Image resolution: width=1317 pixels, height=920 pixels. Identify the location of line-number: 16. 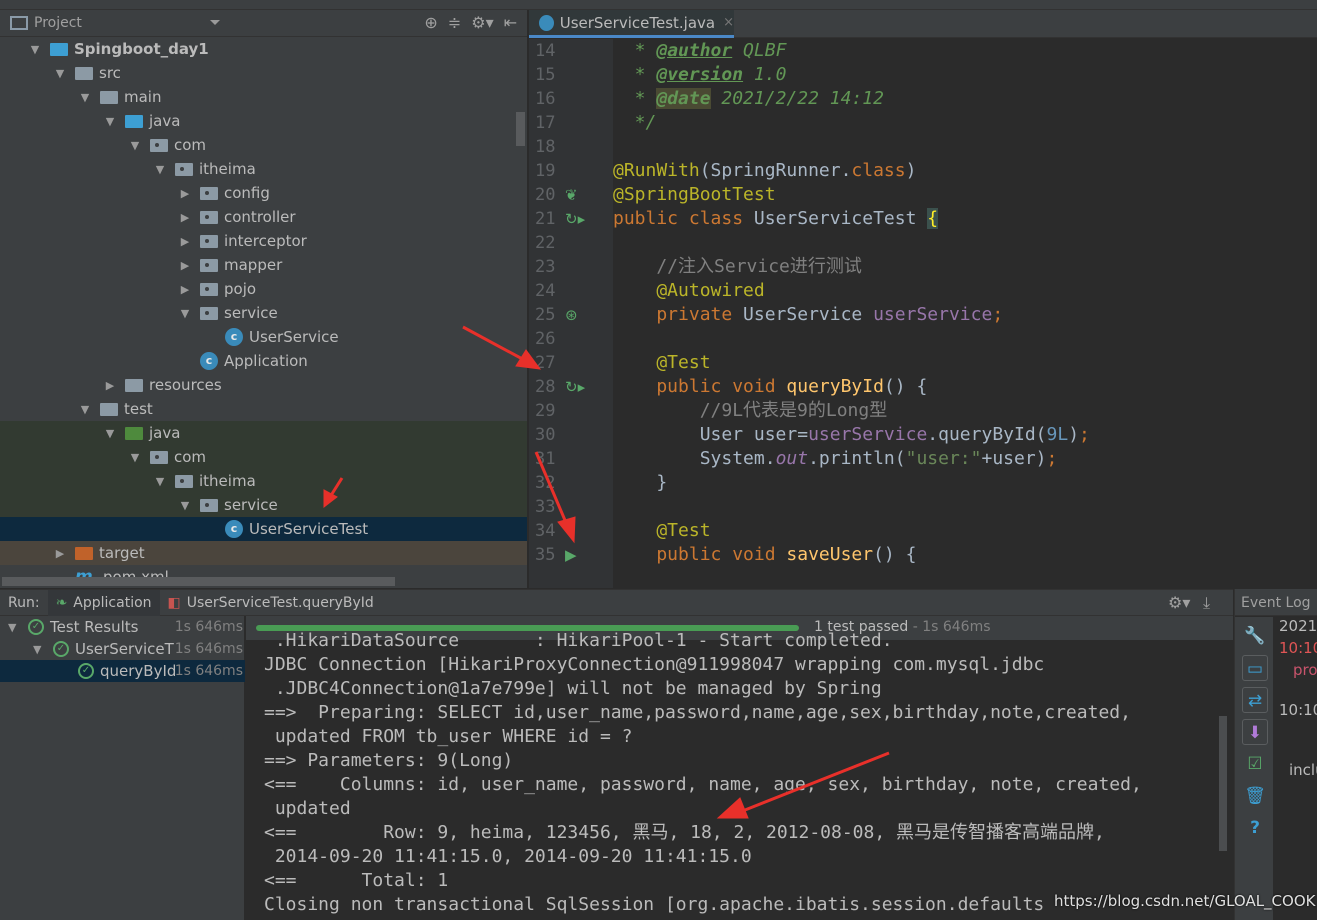
(545, 99).